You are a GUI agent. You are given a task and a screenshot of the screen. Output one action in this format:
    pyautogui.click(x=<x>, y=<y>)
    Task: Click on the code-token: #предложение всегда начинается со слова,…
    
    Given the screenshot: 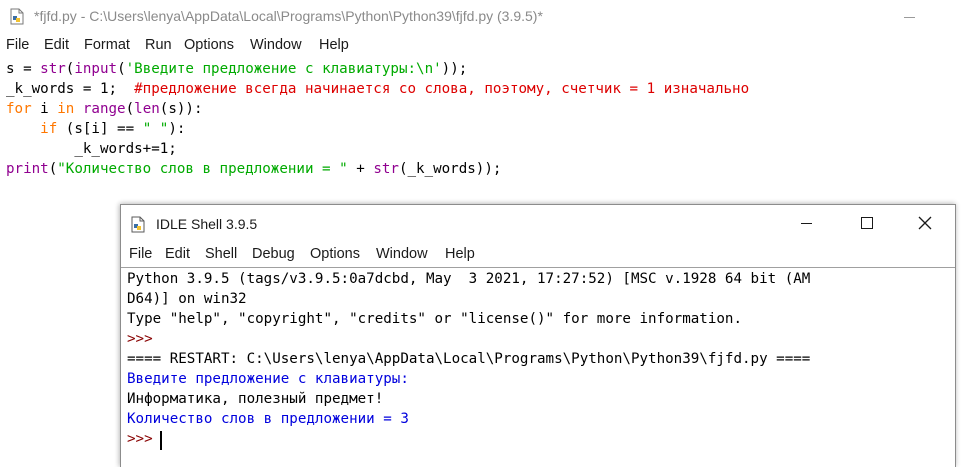 What is the action you would take?
    pyautogui.click(x=442, y=89)
    